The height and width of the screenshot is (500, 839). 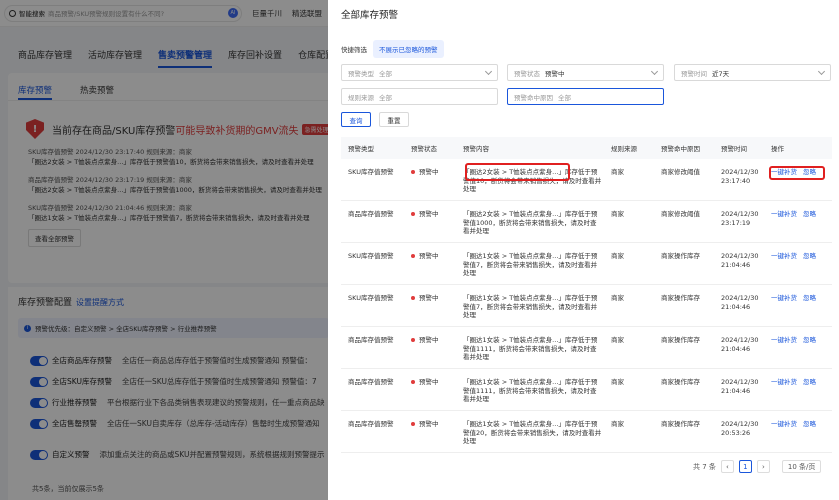 I want to click on highlight-box-content, so click(x=517, y=172).